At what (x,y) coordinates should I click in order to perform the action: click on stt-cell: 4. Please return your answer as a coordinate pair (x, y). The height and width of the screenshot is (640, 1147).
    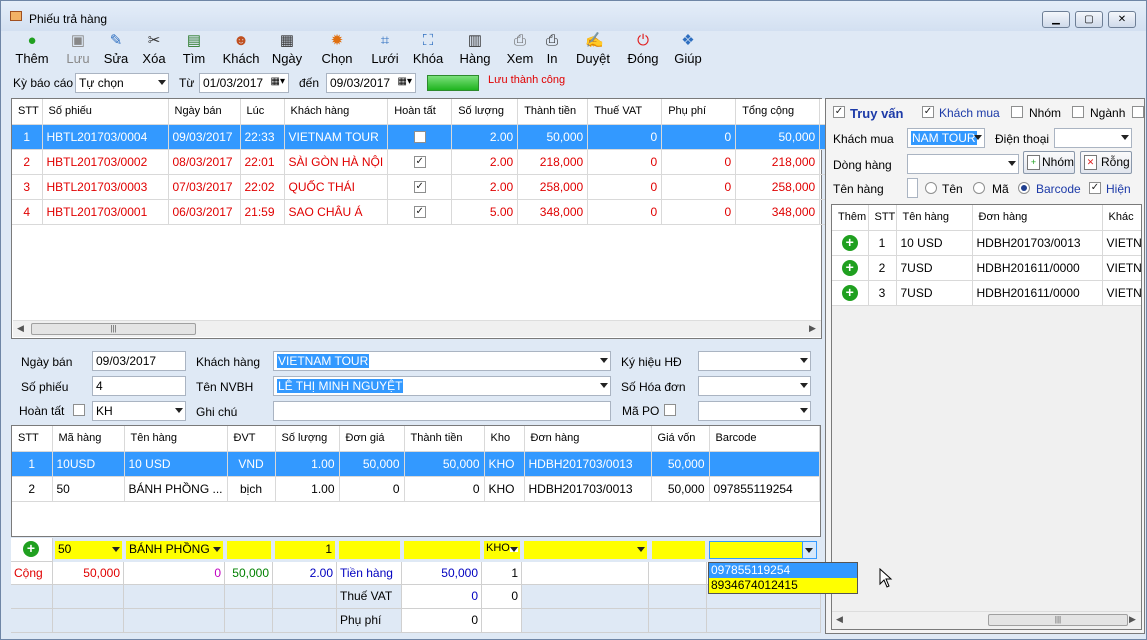
    Looking at the image, I should click on (27, 212).